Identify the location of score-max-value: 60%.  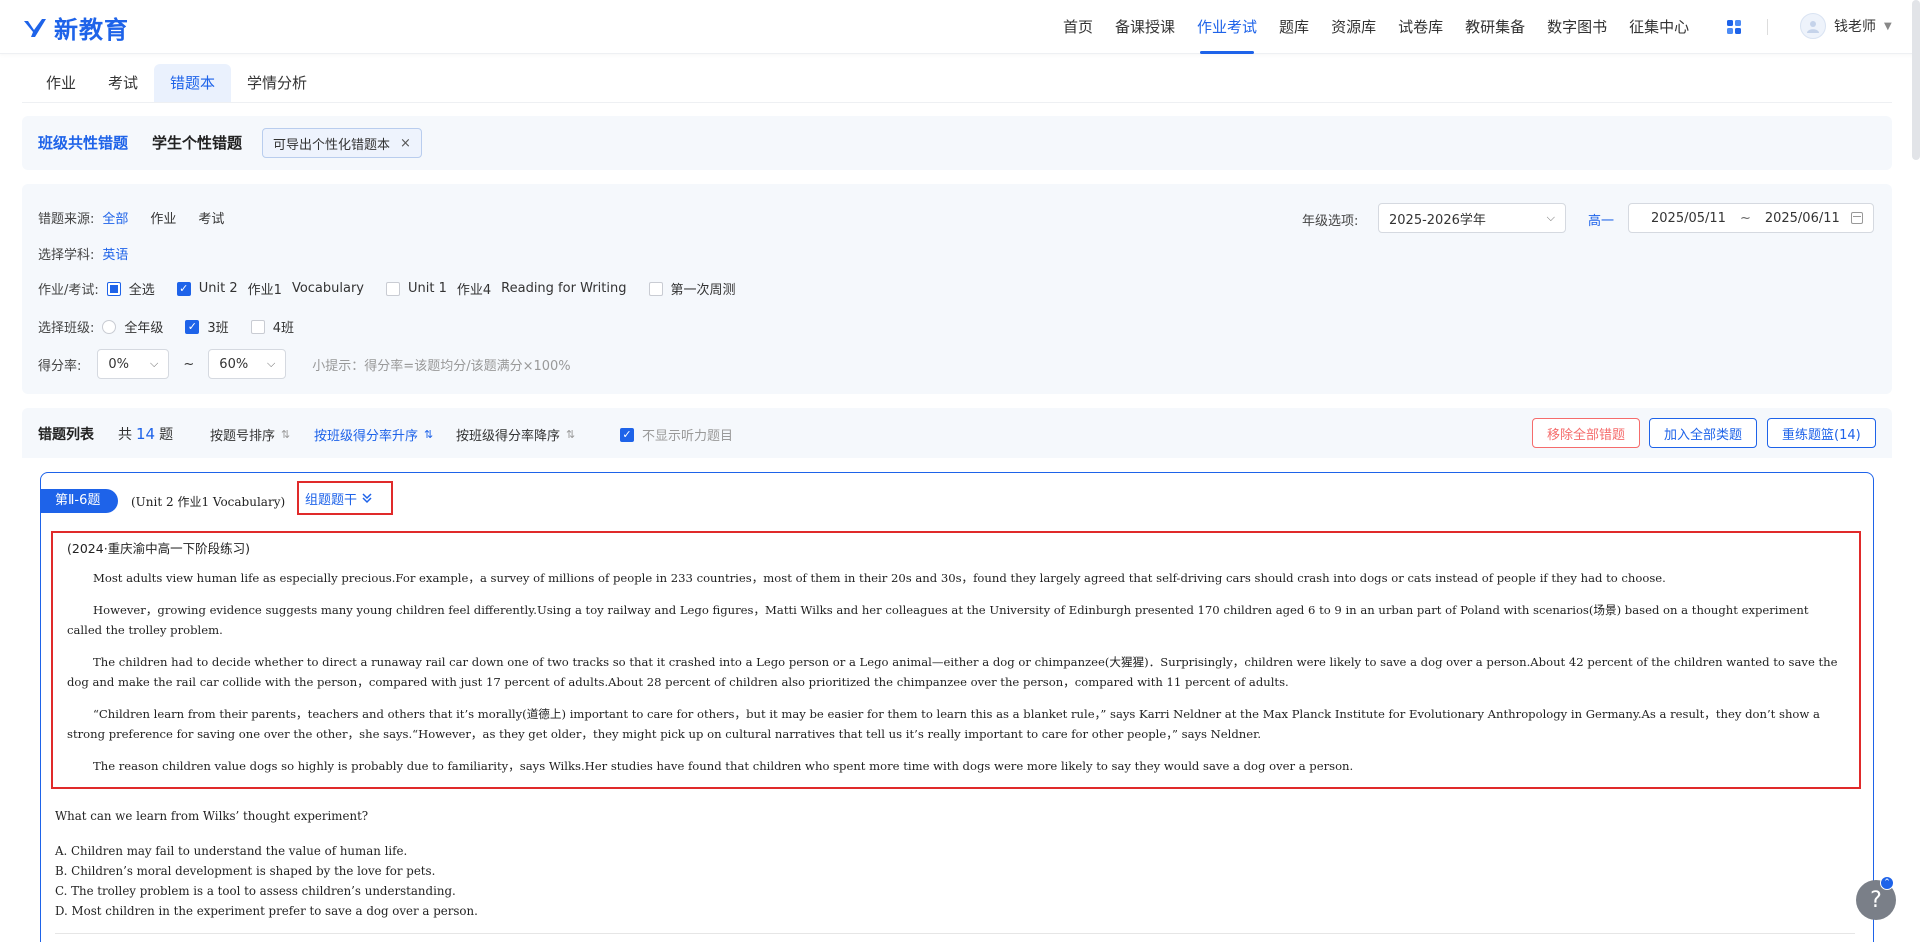
(234, 364).